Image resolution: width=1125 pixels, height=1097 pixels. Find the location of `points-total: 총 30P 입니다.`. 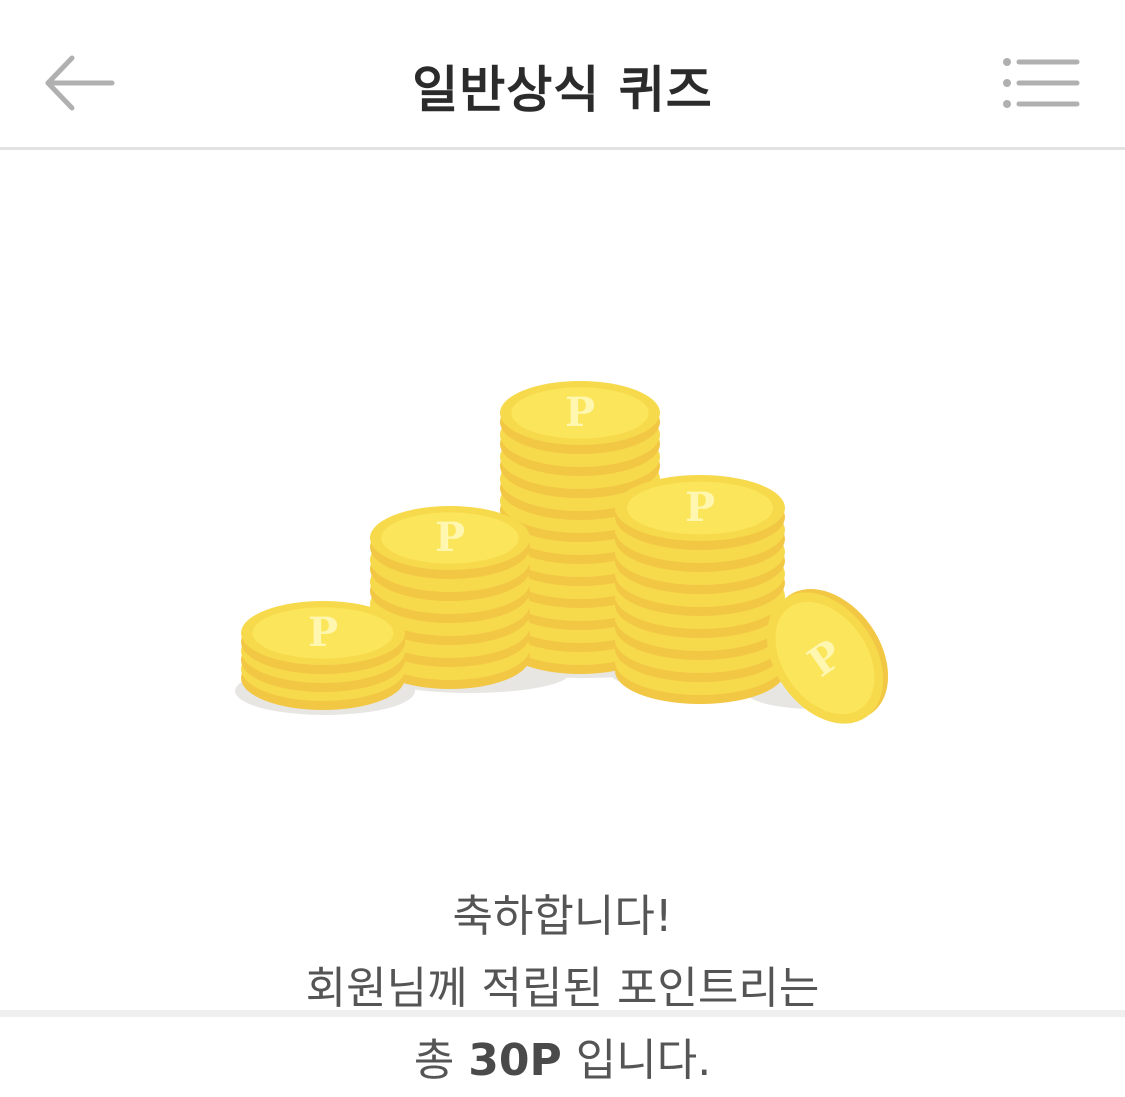

points-total: 총 30P 입니다. is located at coordinates (562, 1061).